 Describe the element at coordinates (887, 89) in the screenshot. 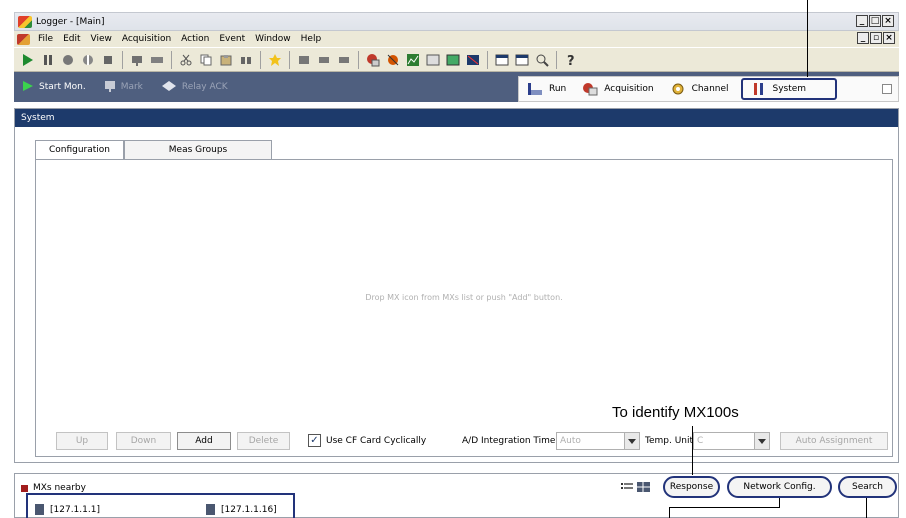

I see `collapse-button` at that location.